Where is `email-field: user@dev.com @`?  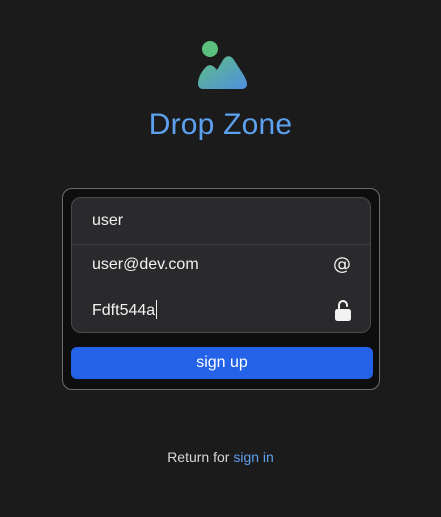 email-field: user@dev.com @ is located at coordinates (221, 266).